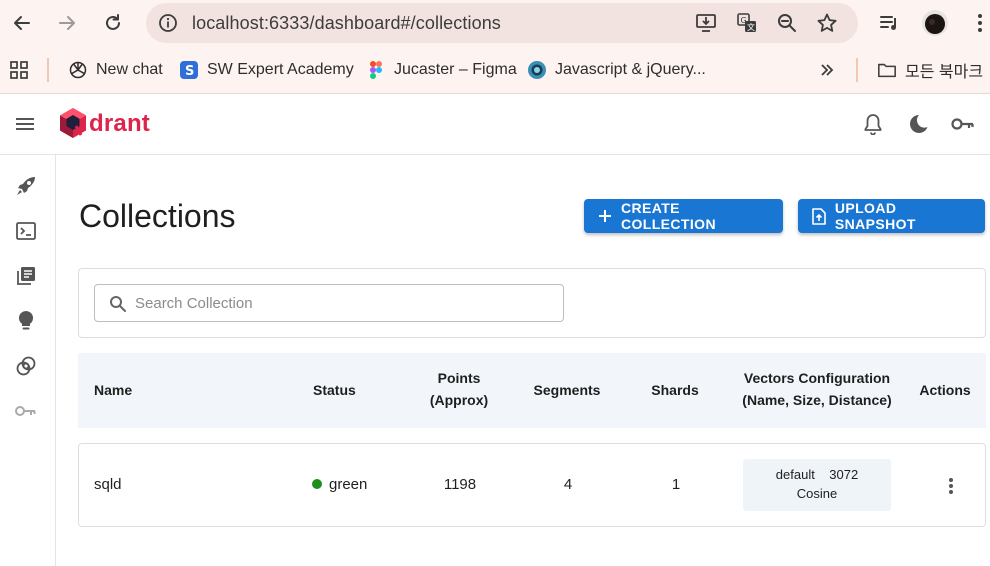 The width and height of the screenshot is (990, 566). I want to click on upload-snapshot-button: UPLOAD SNAPSHOT, so click(891, 216).